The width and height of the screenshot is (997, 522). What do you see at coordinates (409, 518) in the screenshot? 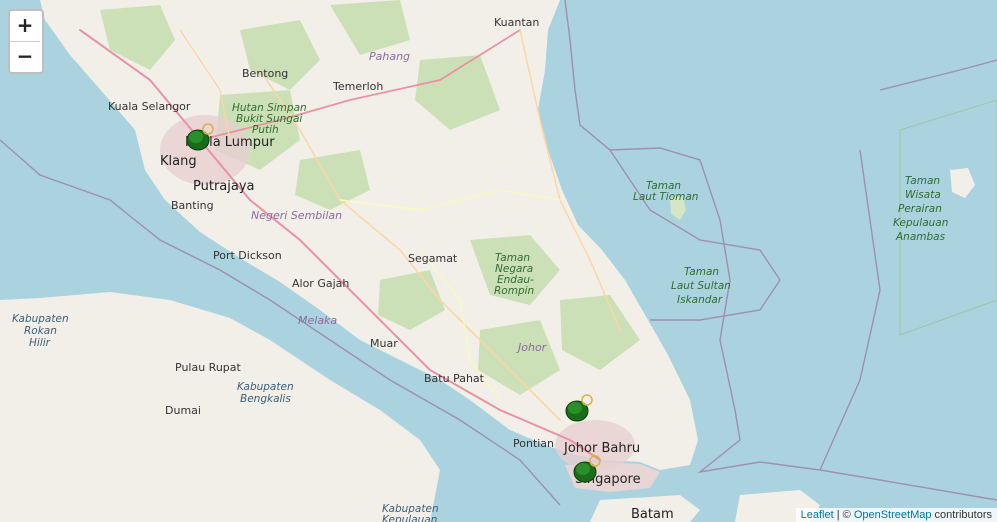
I see `label-kepulauan-2: Kepulauan` at bounding box center [409, 518].